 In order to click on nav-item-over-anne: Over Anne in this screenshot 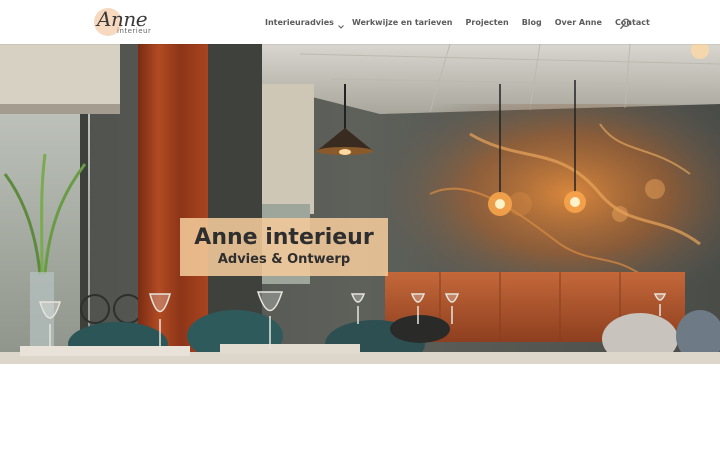, I will do `click(578, 22)`.